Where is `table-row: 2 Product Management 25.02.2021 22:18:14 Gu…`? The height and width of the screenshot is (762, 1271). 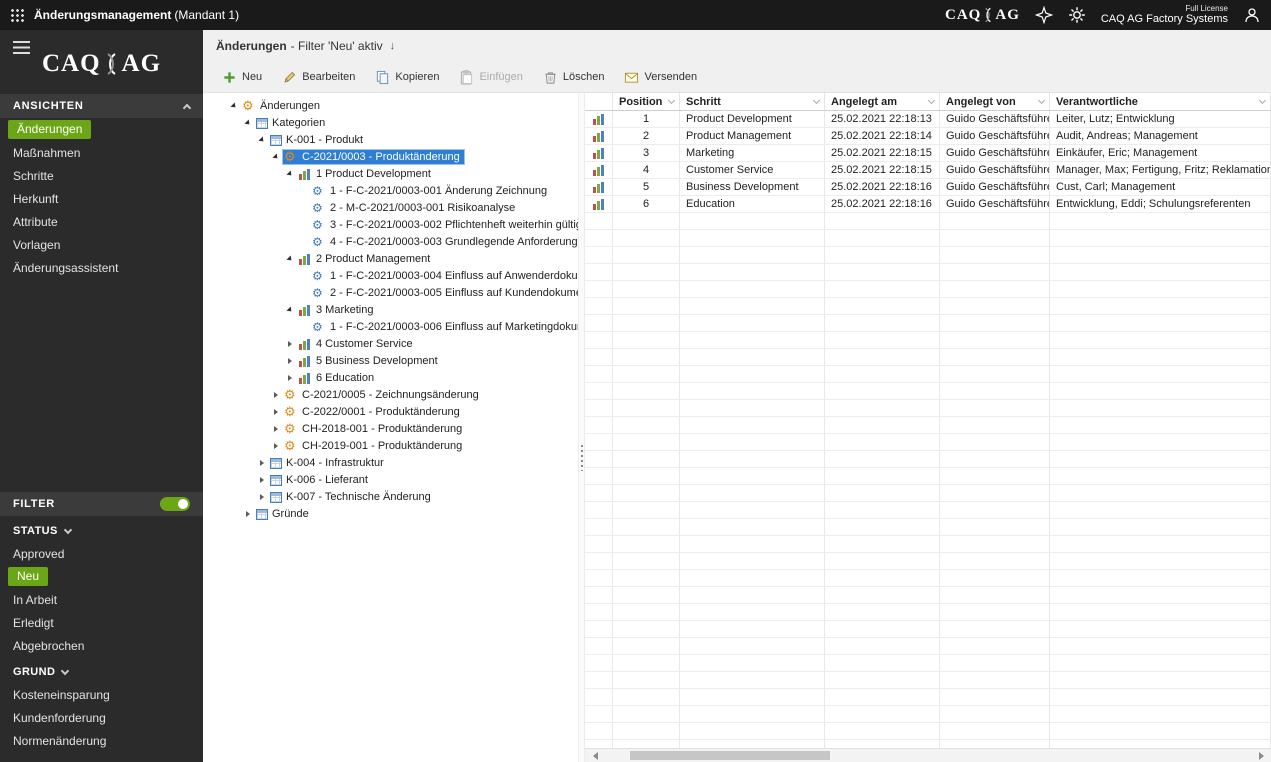 table-row: 2 Product Management 25.02.2021 22:18:14 Gu… is located at coordinates (928, 136).